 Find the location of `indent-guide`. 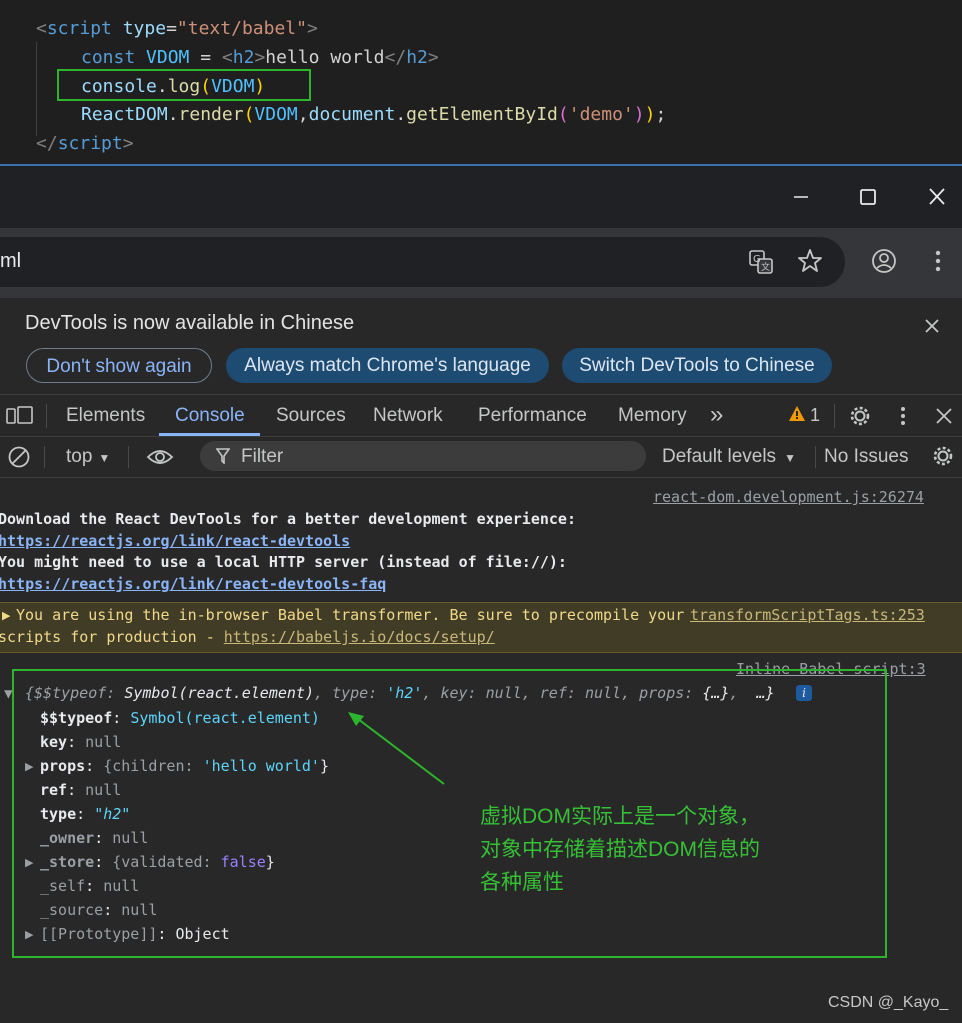

indent-guide is located at coordinates (36, 89).